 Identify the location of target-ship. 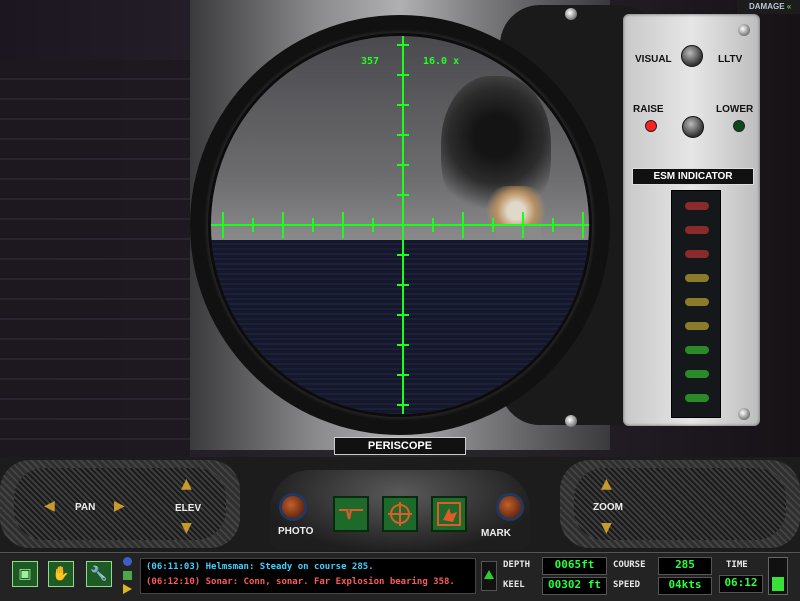
(518, 232).